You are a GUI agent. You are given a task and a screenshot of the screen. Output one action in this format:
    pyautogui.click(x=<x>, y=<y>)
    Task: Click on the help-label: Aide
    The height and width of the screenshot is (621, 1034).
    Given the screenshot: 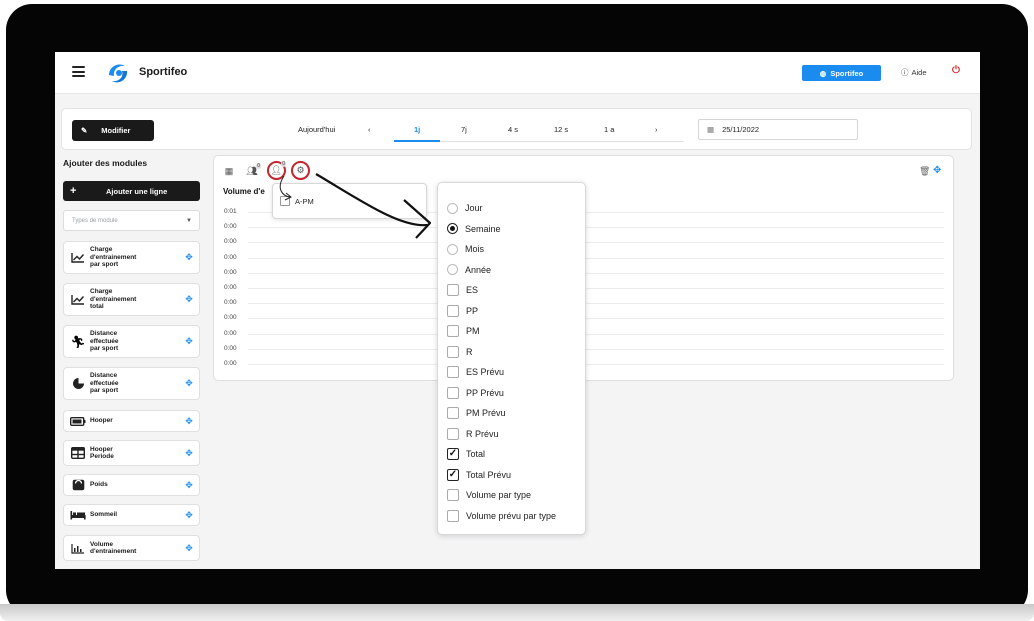 What is the action you would take?
    pyautogui.click(x=919, y=72)
    